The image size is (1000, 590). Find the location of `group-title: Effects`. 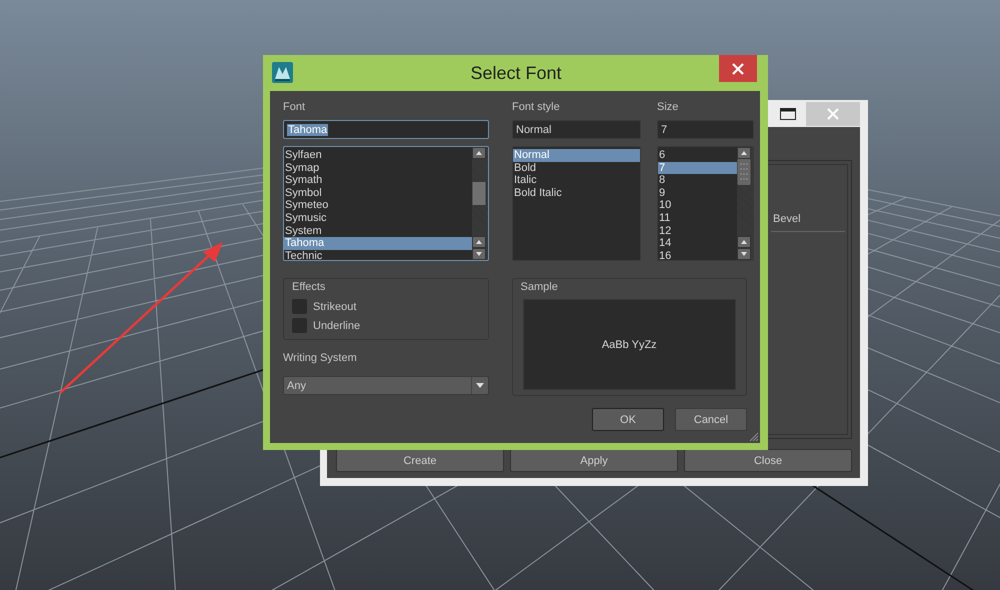

group-title: Effects is located at coordinates (309, 288).